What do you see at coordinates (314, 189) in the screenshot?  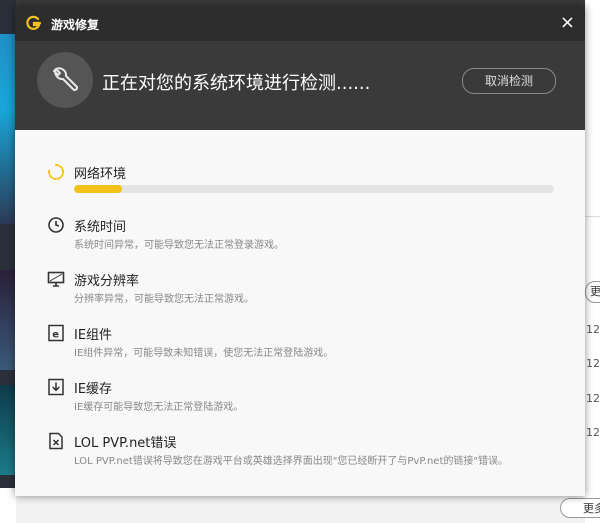 I see `progress-bar` at bounding box center [314, 189].